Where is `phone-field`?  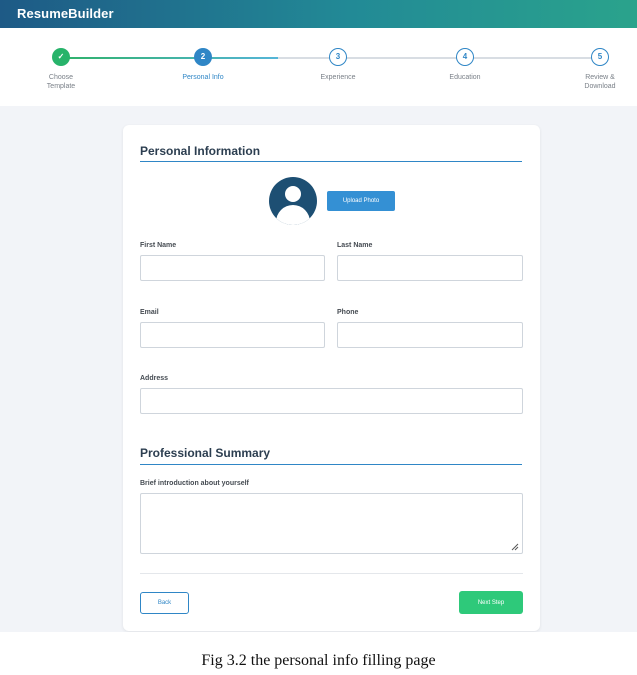 phone-field is located at coordinates (430, 335).